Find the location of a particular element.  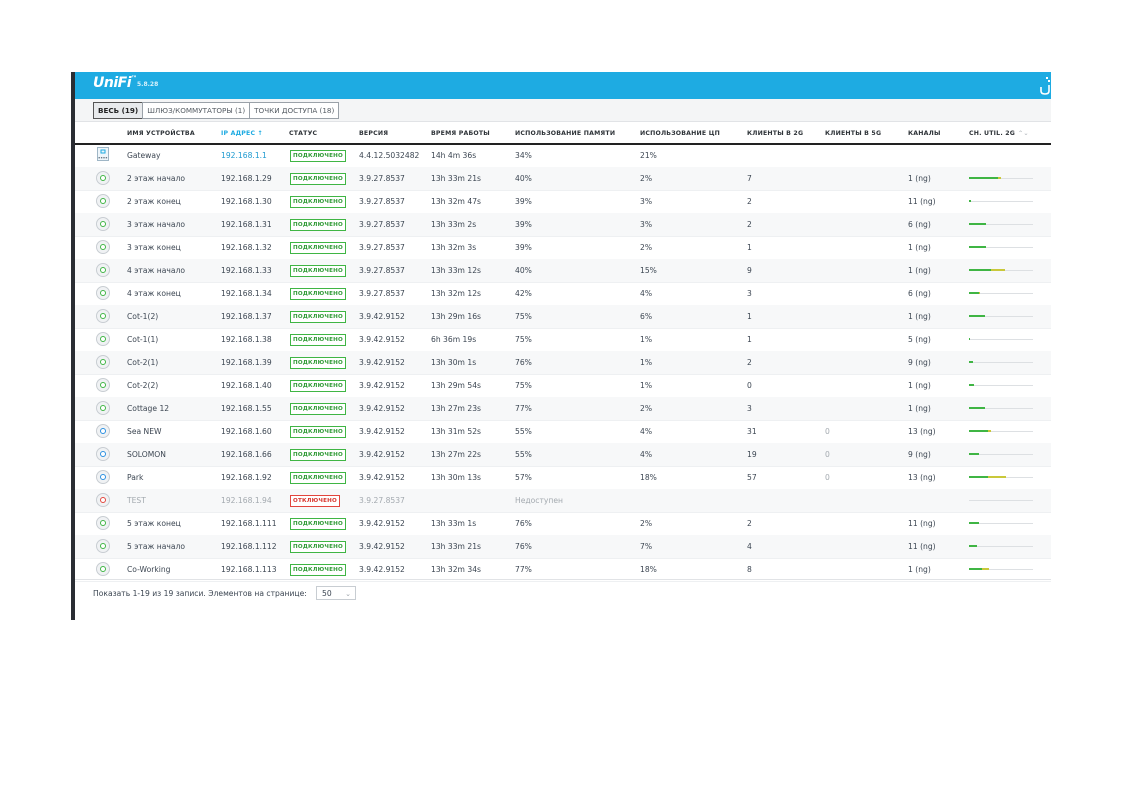

col-header-ip: IP АДРЕС ↑ is located at coordinates (242, 133).